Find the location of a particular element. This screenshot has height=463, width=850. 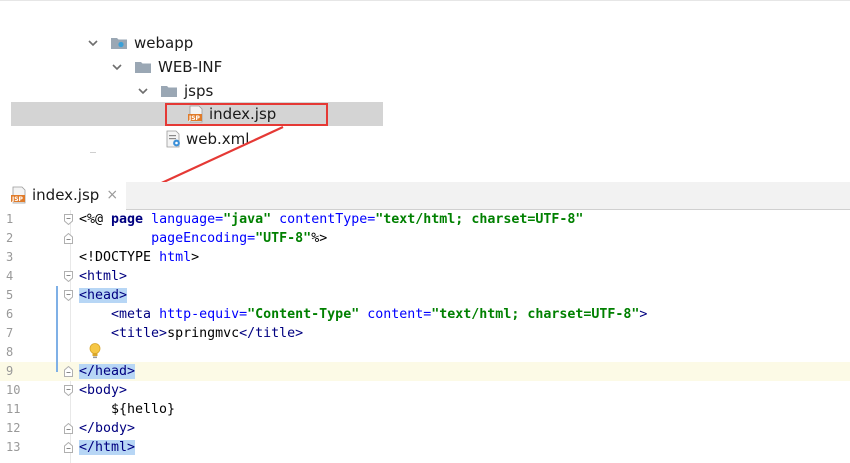

attr-name: http-equiv= is located at coordinates (203, 314).